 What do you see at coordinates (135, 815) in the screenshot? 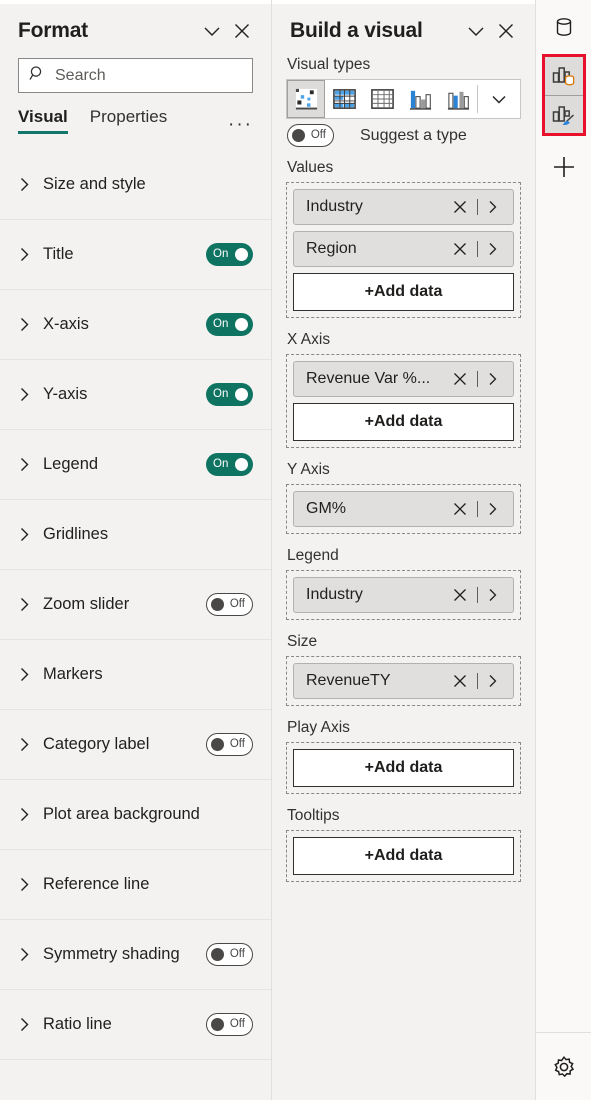
I see `format-section-plot-area-background: Plot area background` at bounding box center [135, 815].